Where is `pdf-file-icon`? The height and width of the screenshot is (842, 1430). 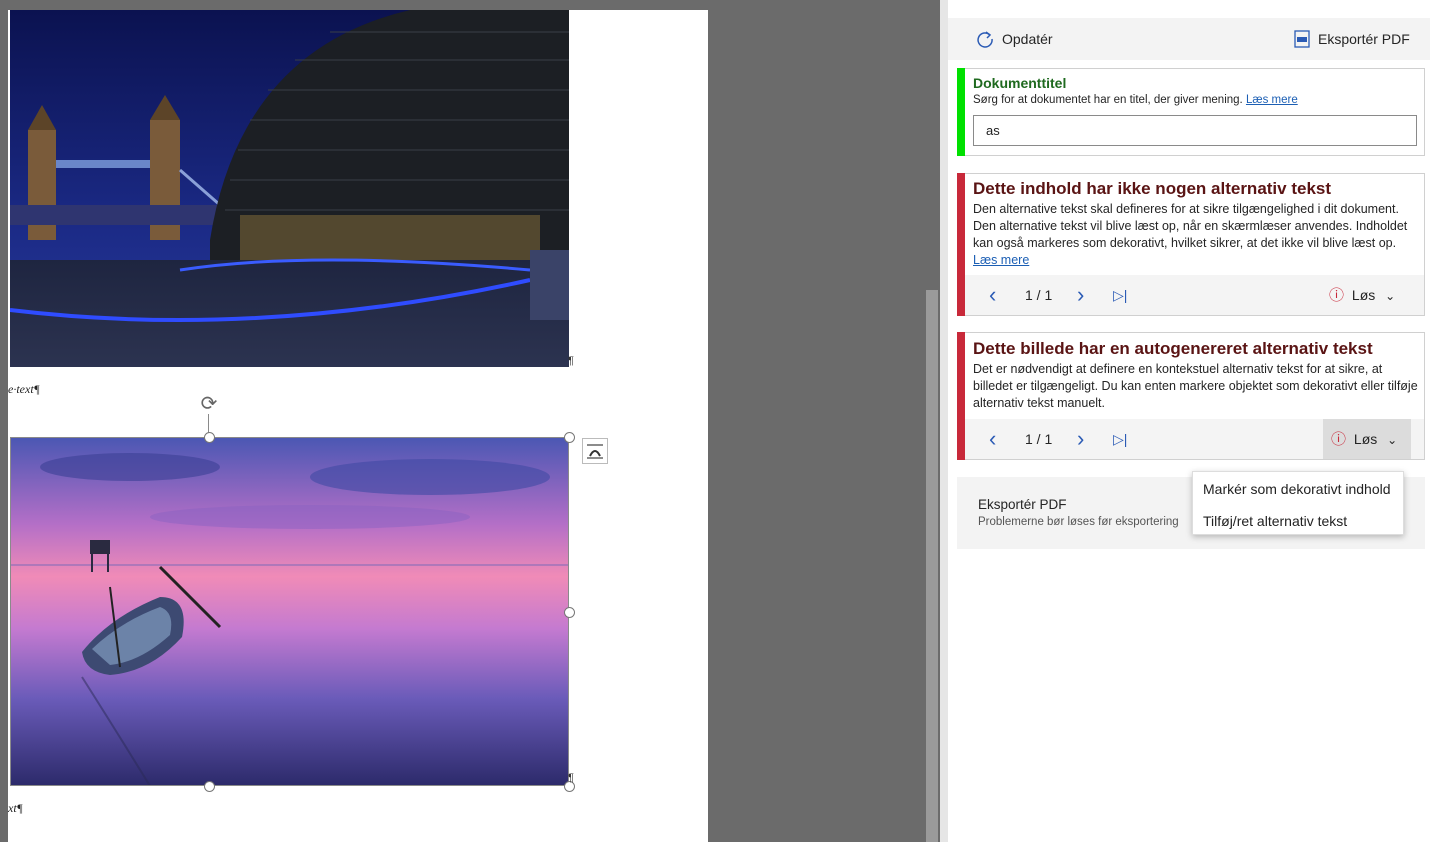
pdf-file-icon is located at coordinates (1302, 39).